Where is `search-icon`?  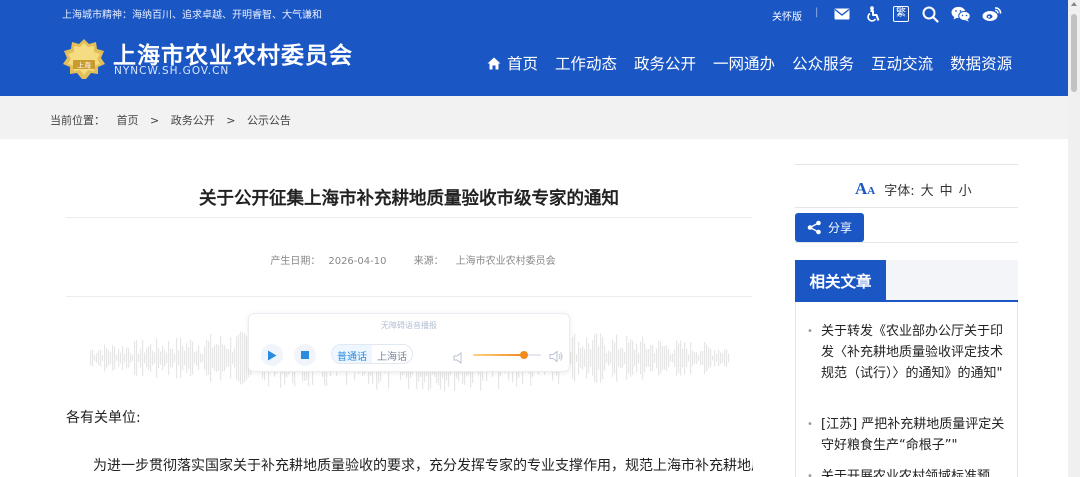
search-icon is located at coordinates (930, 14).